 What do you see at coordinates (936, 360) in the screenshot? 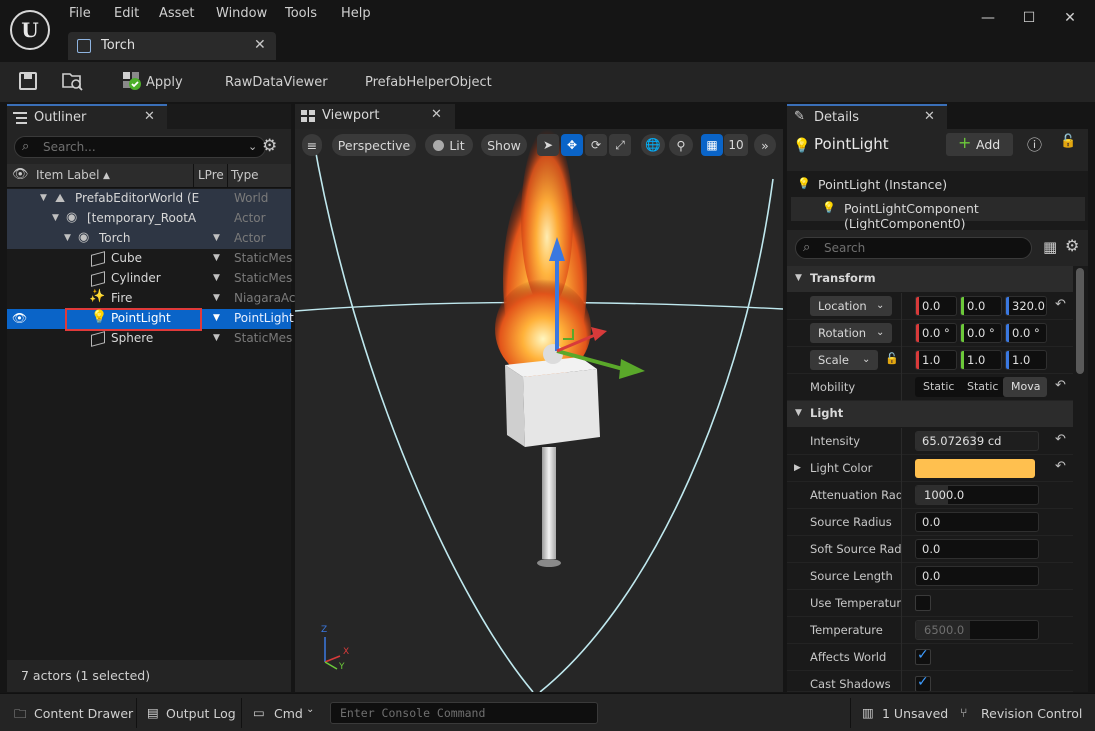
I see `scale-x-field: 1.0` at bounding box center [936, 360].